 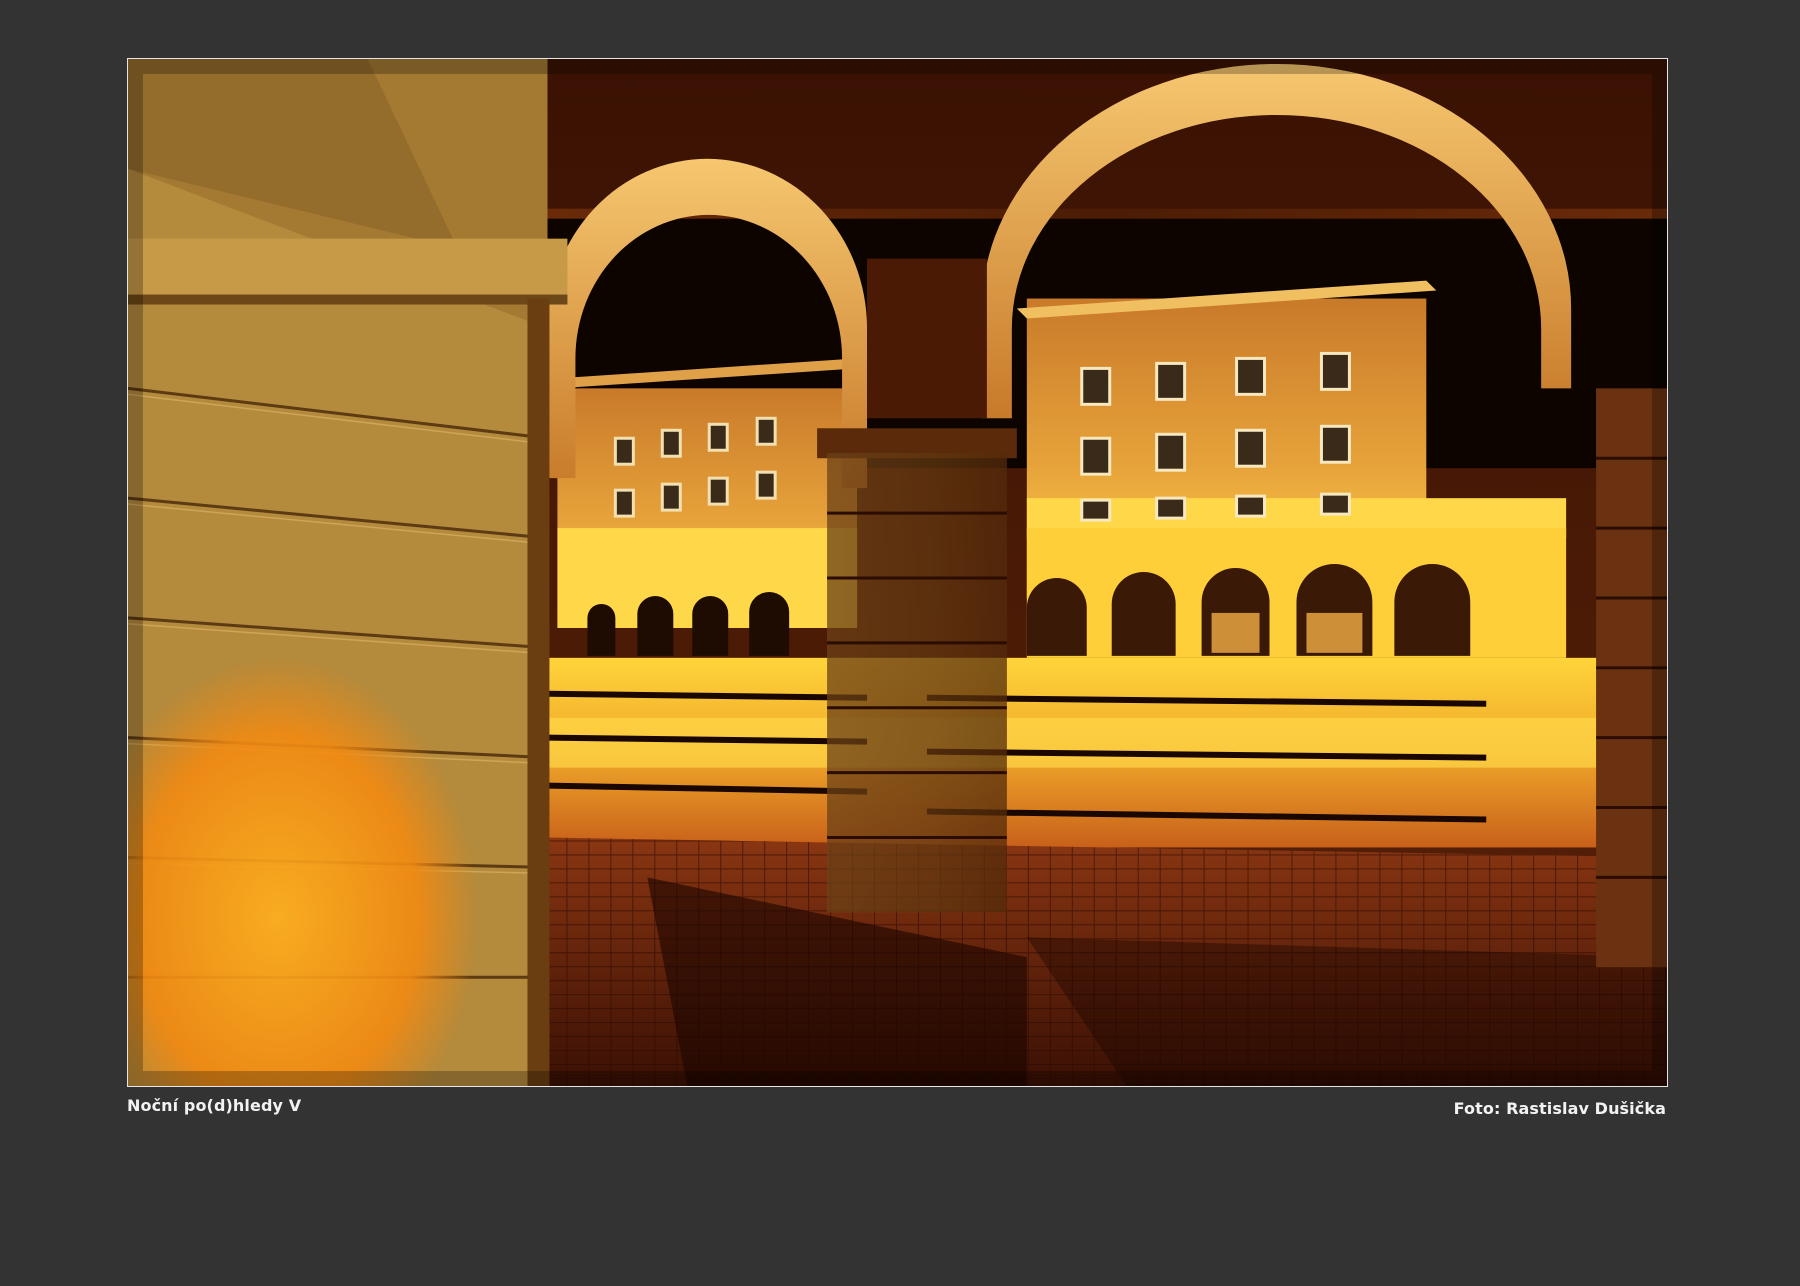 What do you see at coordinates (707, 507) in the screenshot?
I see `left-building` at bounding box center [707, 507].